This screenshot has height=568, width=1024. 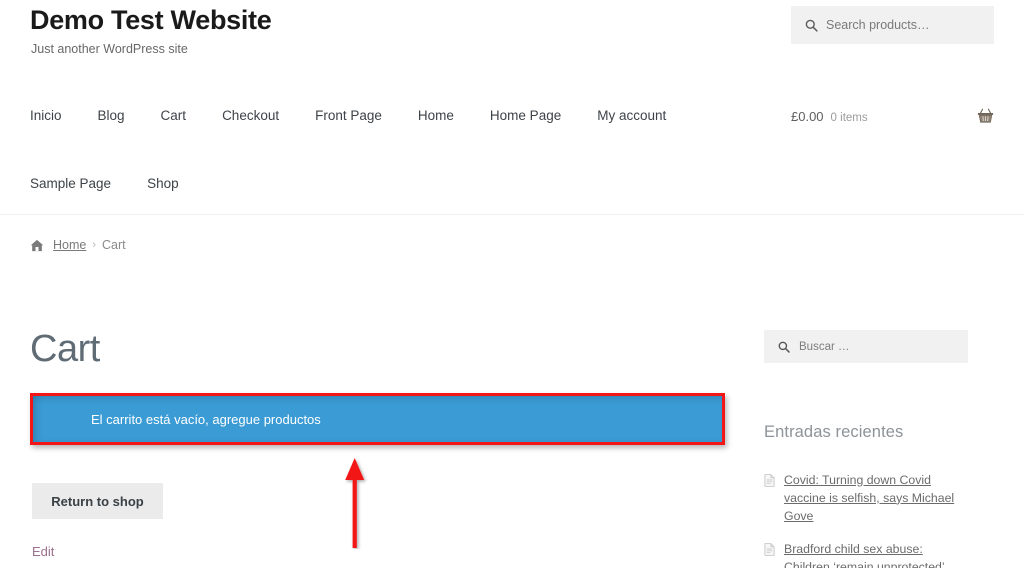 I want to click on empty-cart-notice-text: El carrito está vacío, agregue productos, so click(x=206, y=419).